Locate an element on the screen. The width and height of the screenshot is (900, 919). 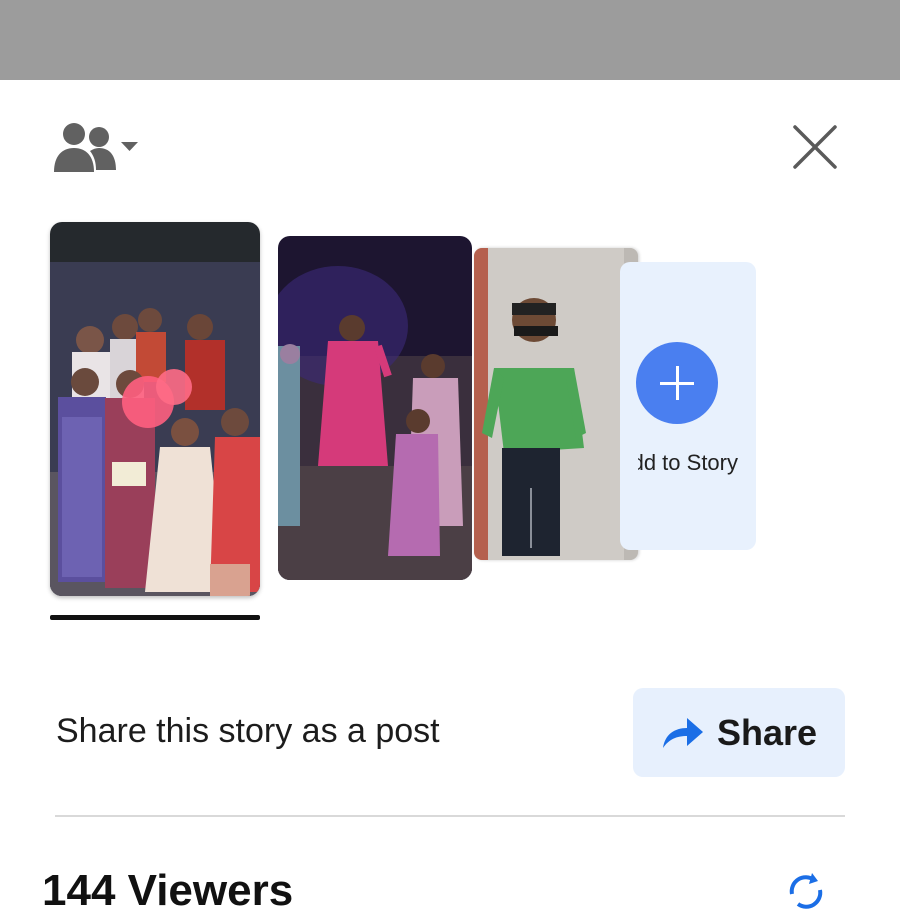
share-button: Share is located at coordinates (739, 732).